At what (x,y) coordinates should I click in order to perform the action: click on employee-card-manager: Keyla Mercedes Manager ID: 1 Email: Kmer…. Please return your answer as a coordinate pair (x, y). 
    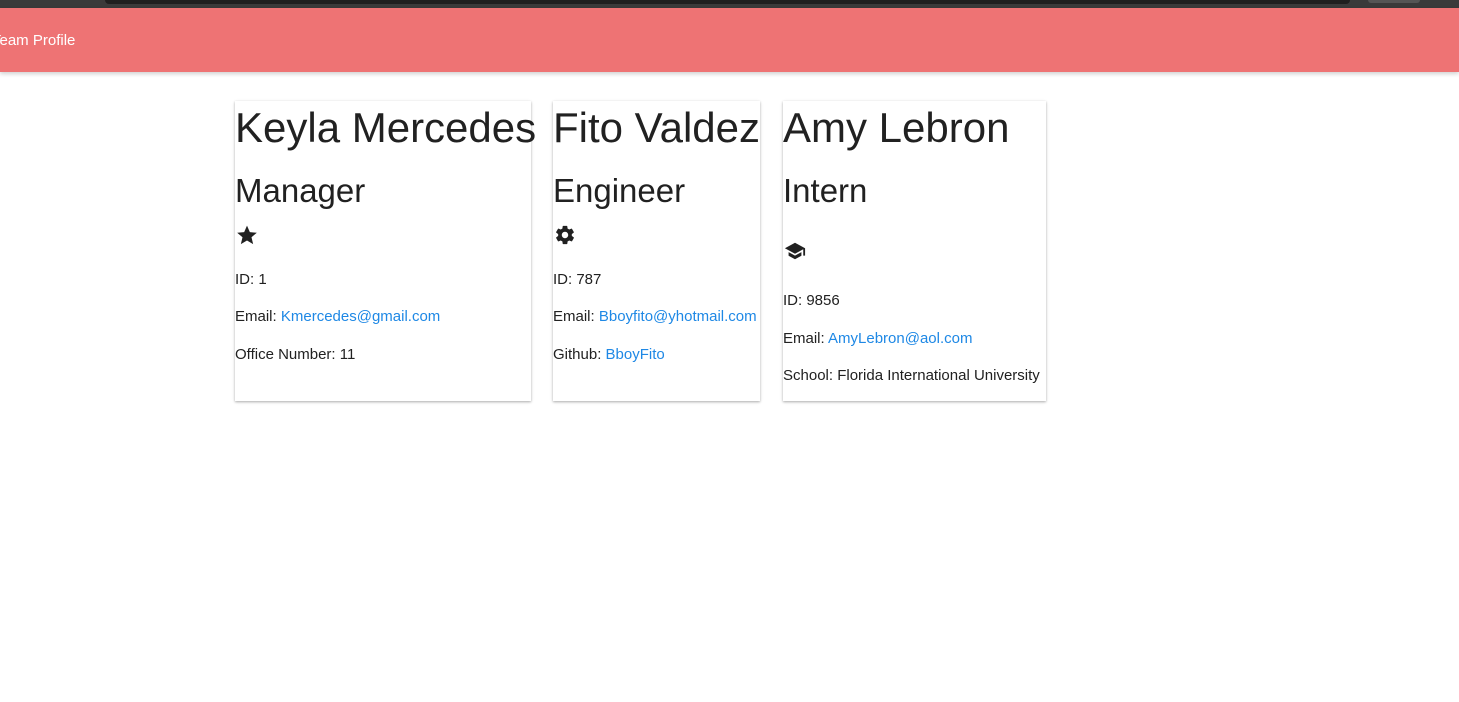
    Looking at the image, I should click on (385, 251).